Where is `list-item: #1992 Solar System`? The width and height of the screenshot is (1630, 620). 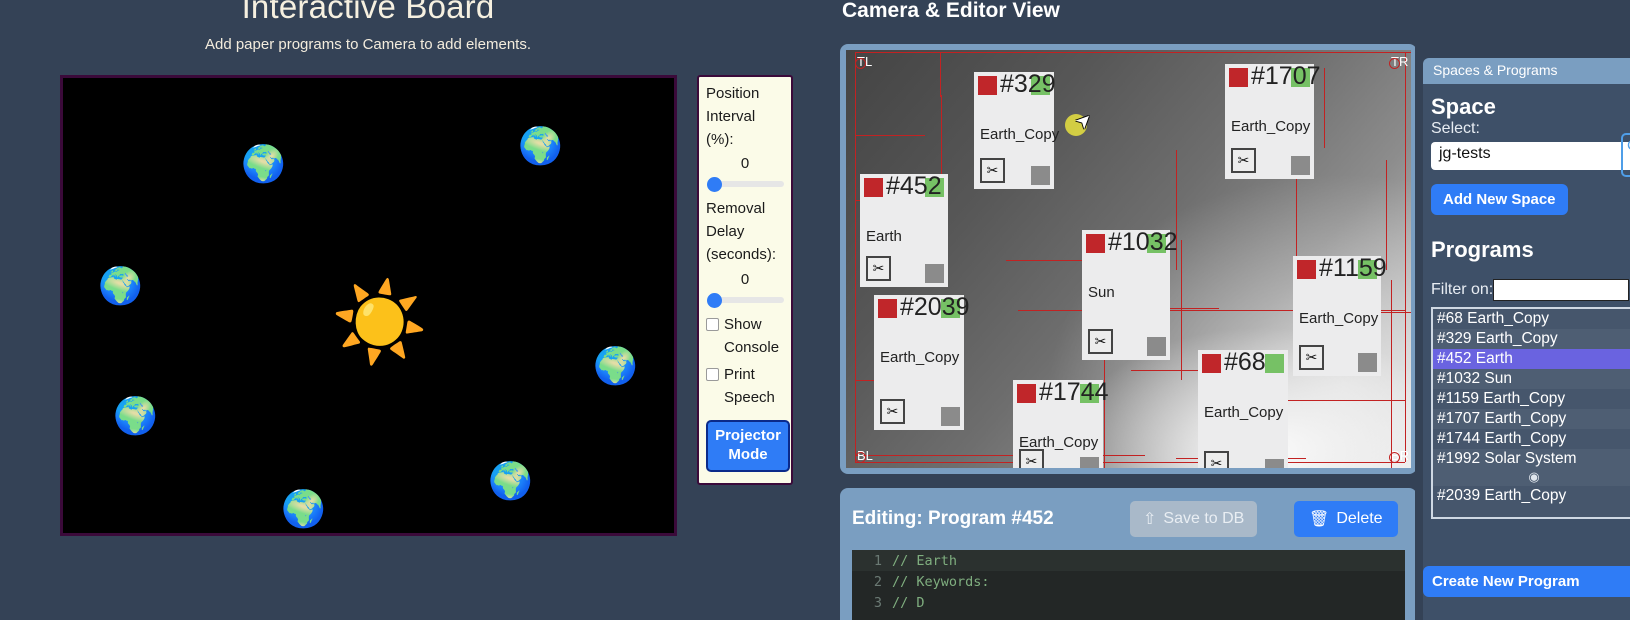 list-item: #1992 Solar System is located at coordinates (1531, 459).